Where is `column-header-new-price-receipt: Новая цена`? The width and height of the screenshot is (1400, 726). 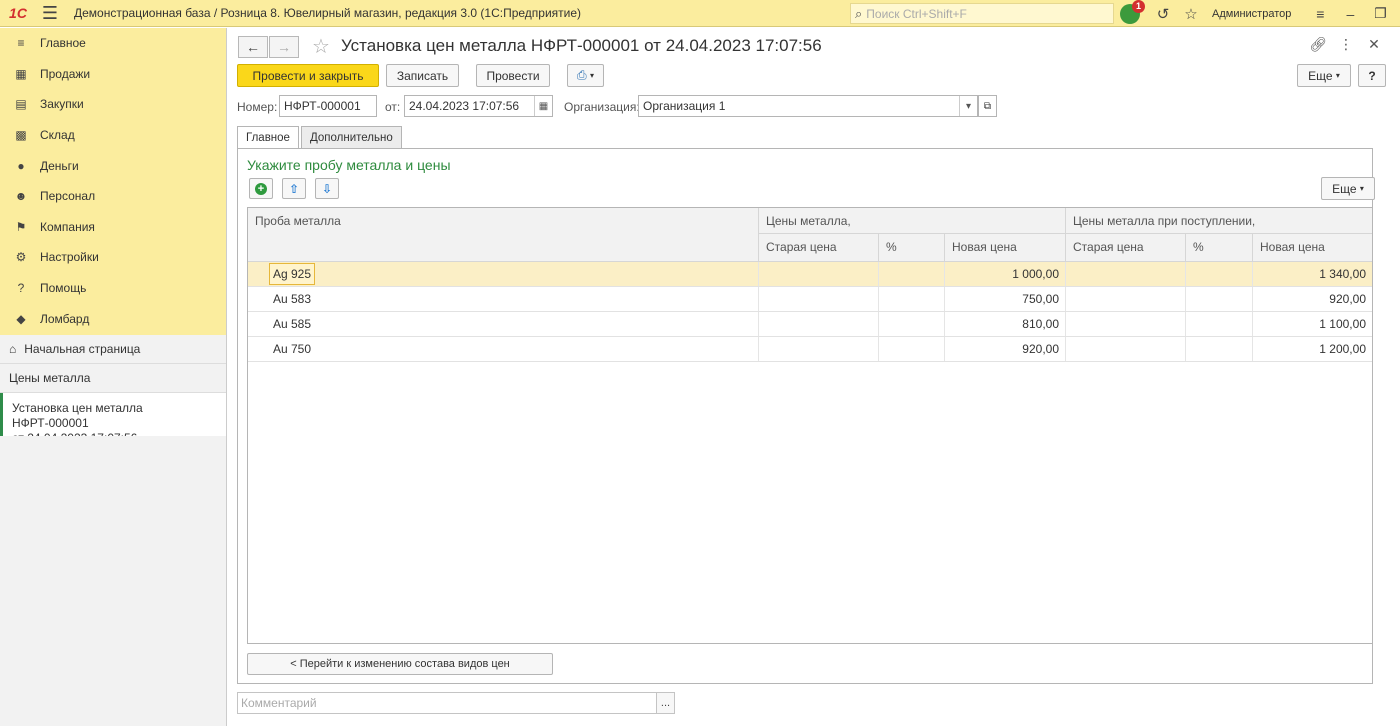
column-header-new-price-receipt: Новая цена is located at coordinates (1312, 247).